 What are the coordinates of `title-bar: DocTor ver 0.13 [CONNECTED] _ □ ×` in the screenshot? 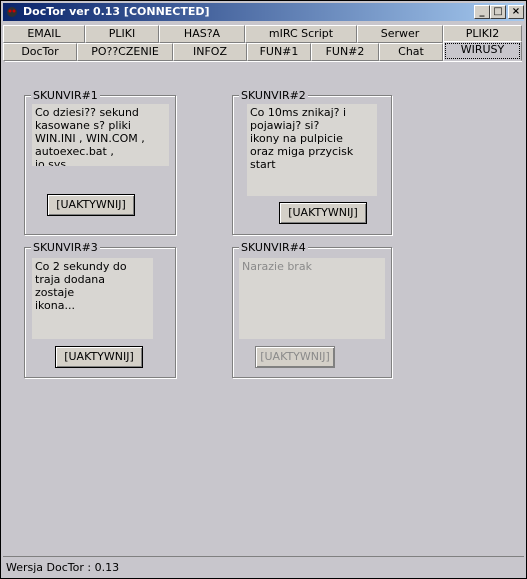 It's located at (263, 12).